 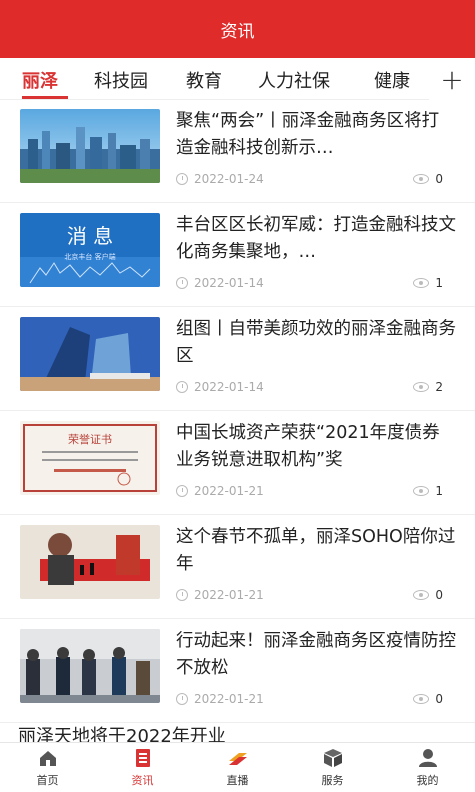 I want to click on article-thumbnail: 消 息 北京丰台 客户端, so click(x=90, y=250).